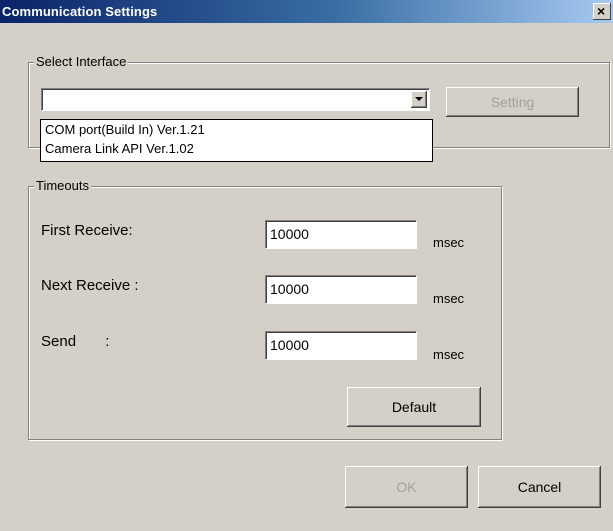  Describe the element at coordinates (449, 298) in the screenshot. I see `next-receive-unit: msec` at that location.